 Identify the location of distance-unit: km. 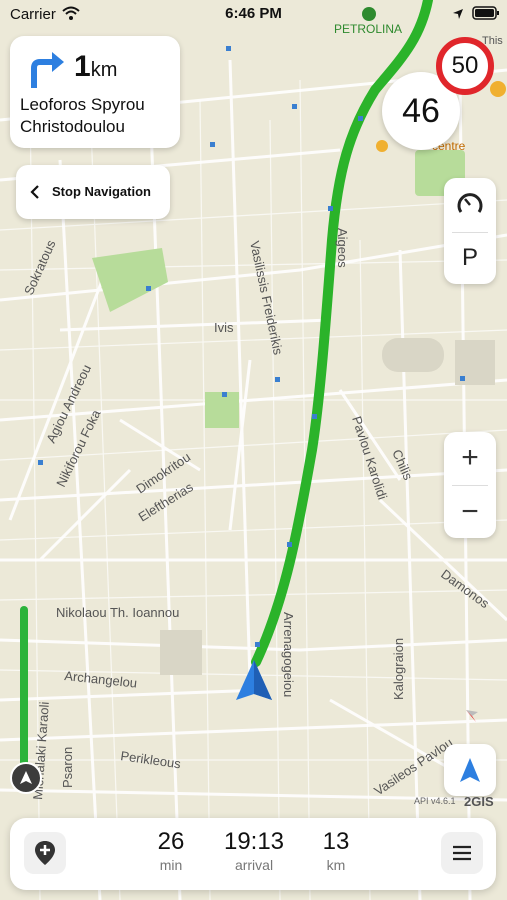
(336, 865).